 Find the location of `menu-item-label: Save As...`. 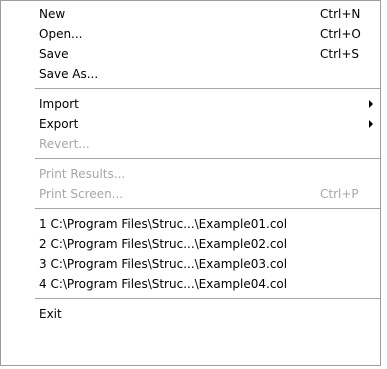

menu-item-label: Save As... is located at coordinates (69, 74).